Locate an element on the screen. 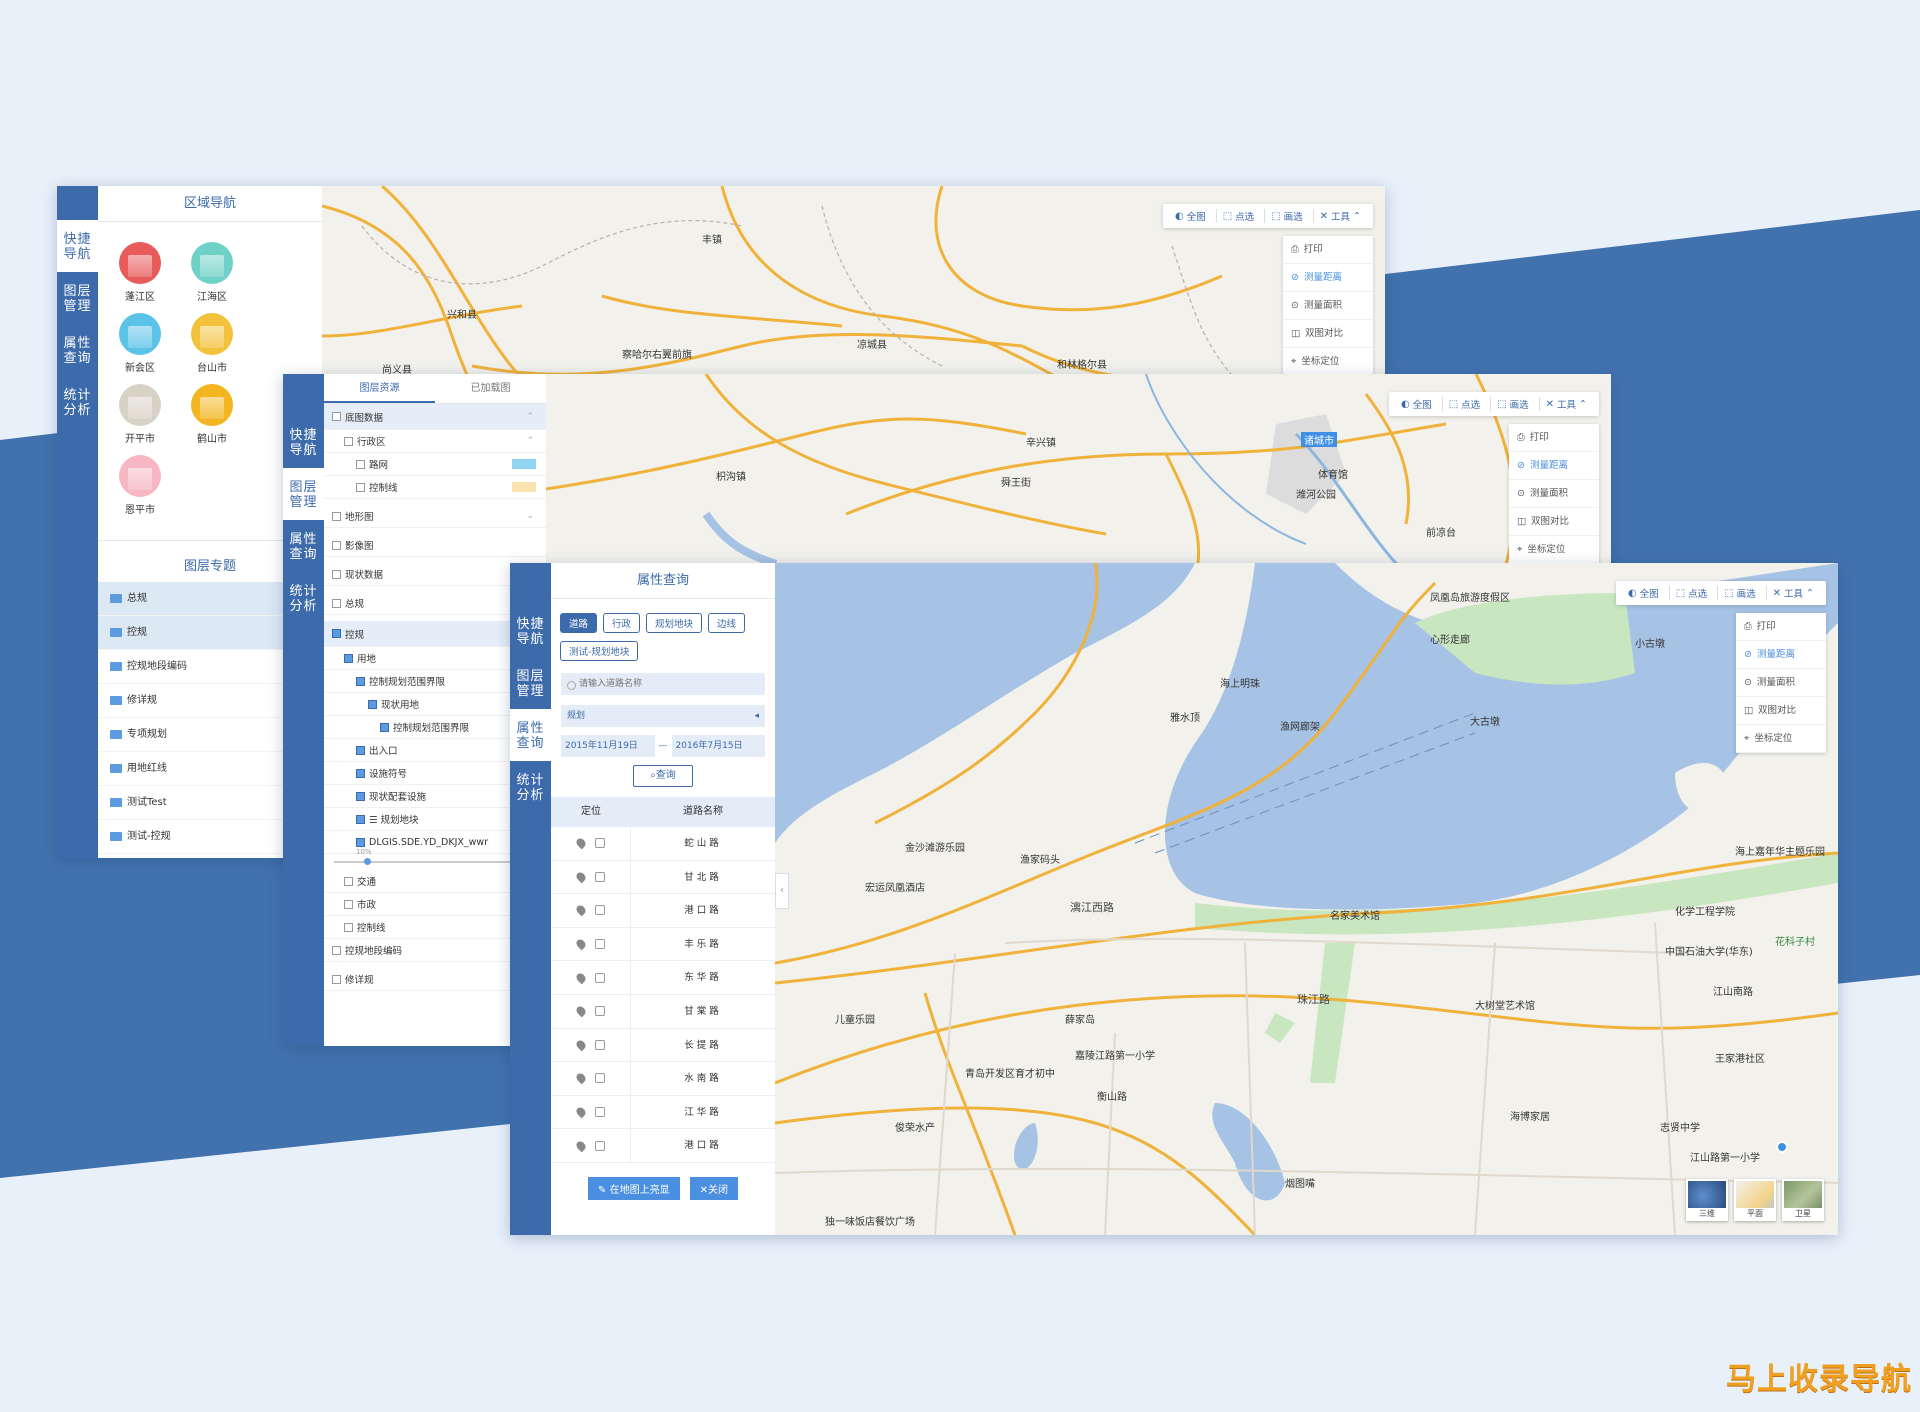  query-button: ⌕查询 is located at coordinates (663, 776).